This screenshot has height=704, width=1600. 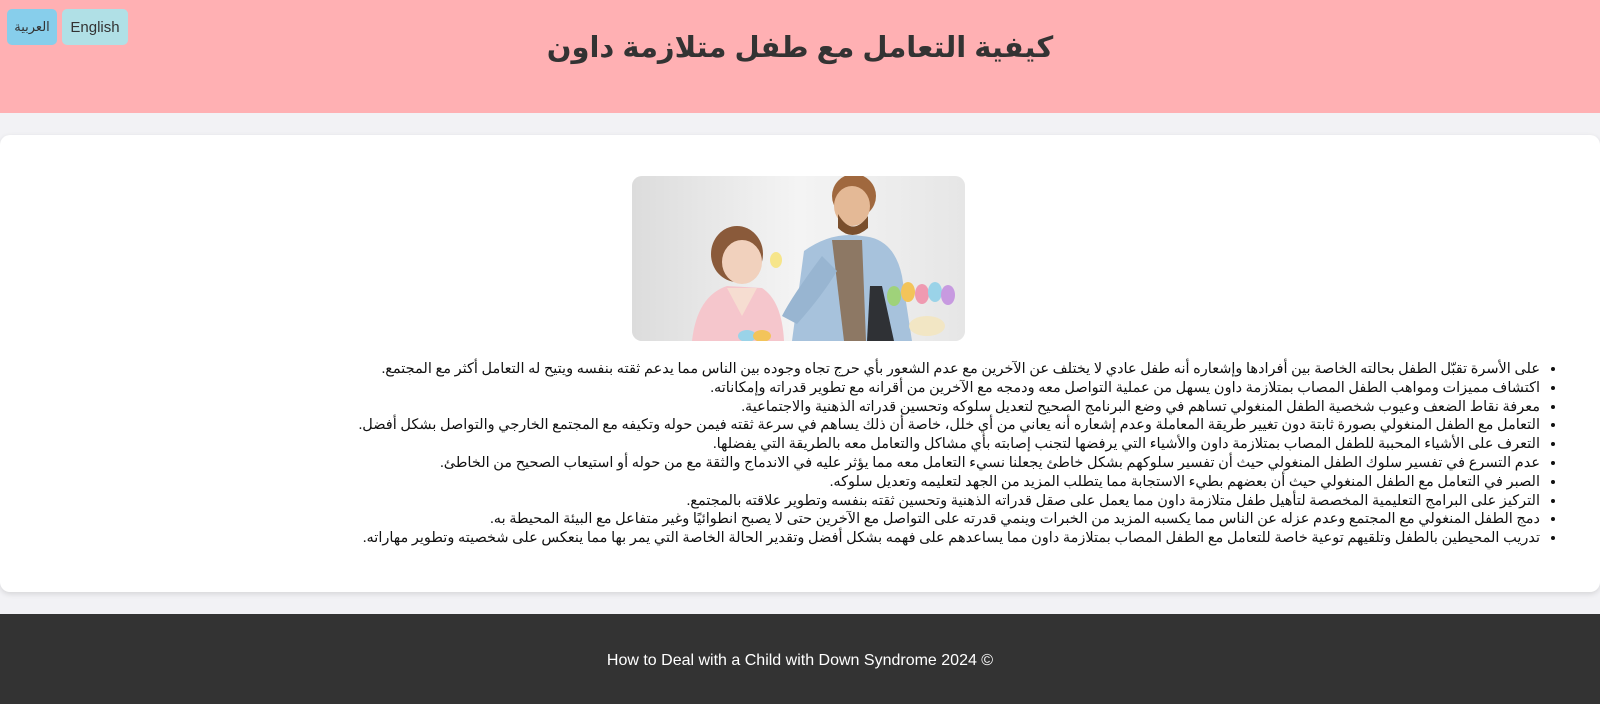 I want to click on hero-image, so click(x=798, y=258).